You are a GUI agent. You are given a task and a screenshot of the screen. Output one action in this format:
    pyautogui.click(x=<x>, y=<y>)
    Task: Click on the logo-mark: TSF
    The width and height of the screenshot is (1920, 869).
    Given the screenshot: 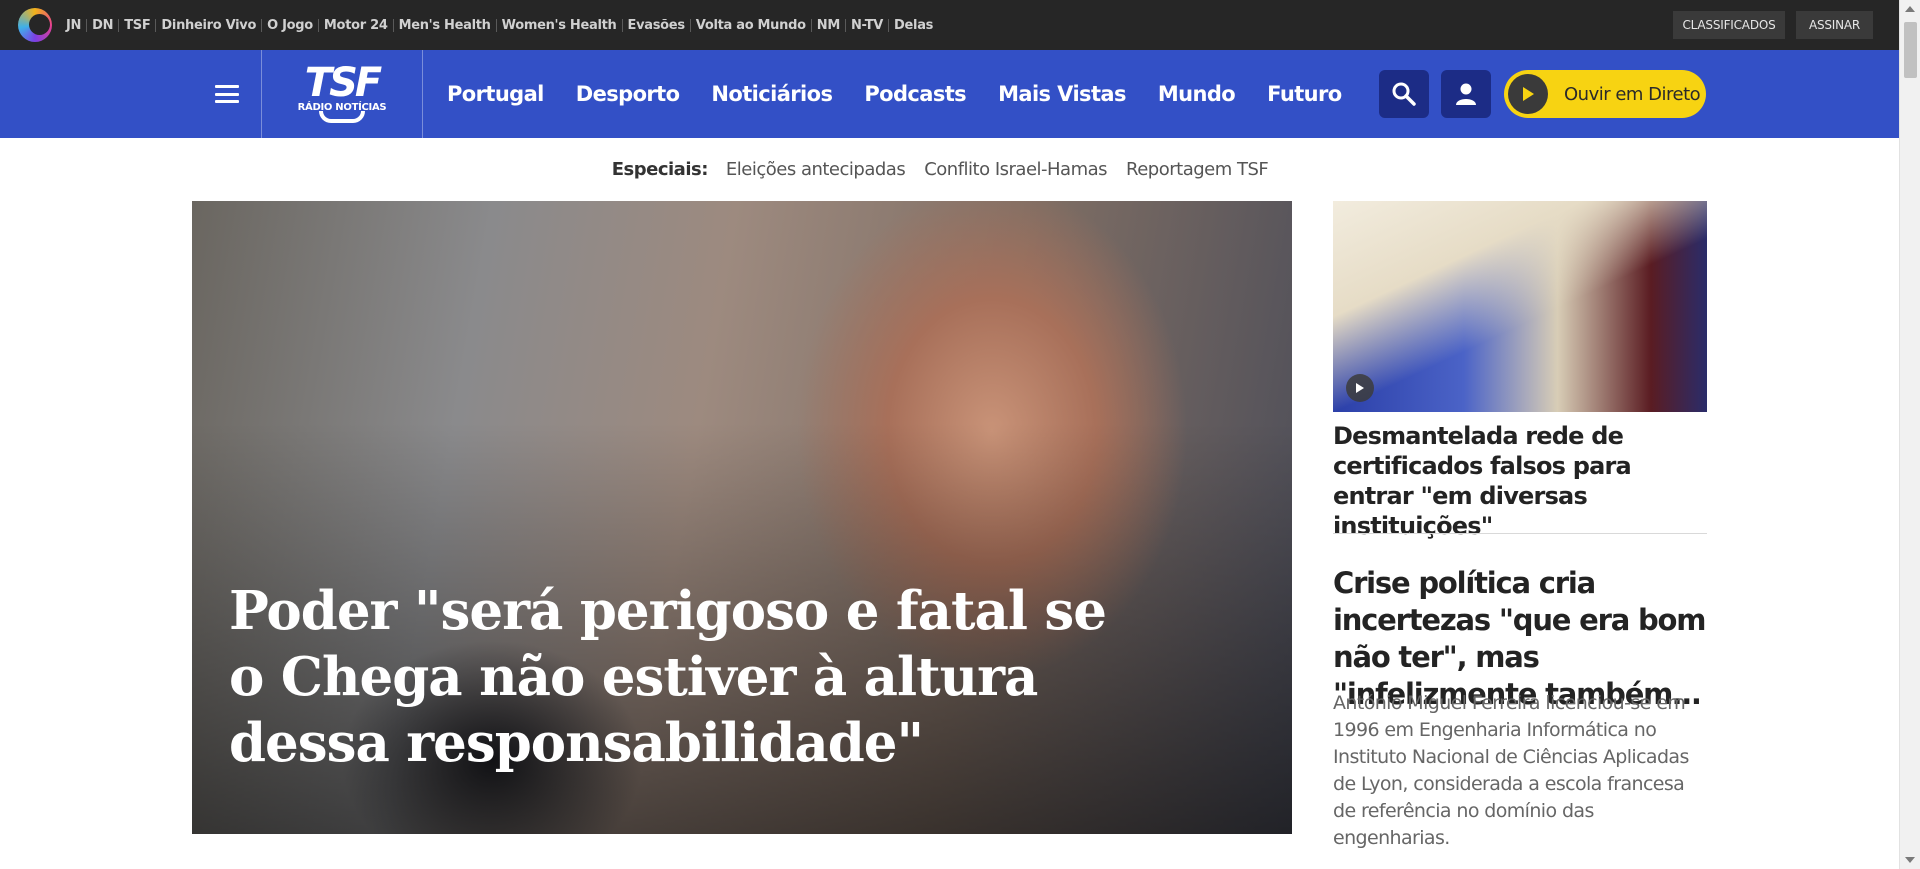 What is the action you would take?
    pyautogui.click(x=343, y=82)
    